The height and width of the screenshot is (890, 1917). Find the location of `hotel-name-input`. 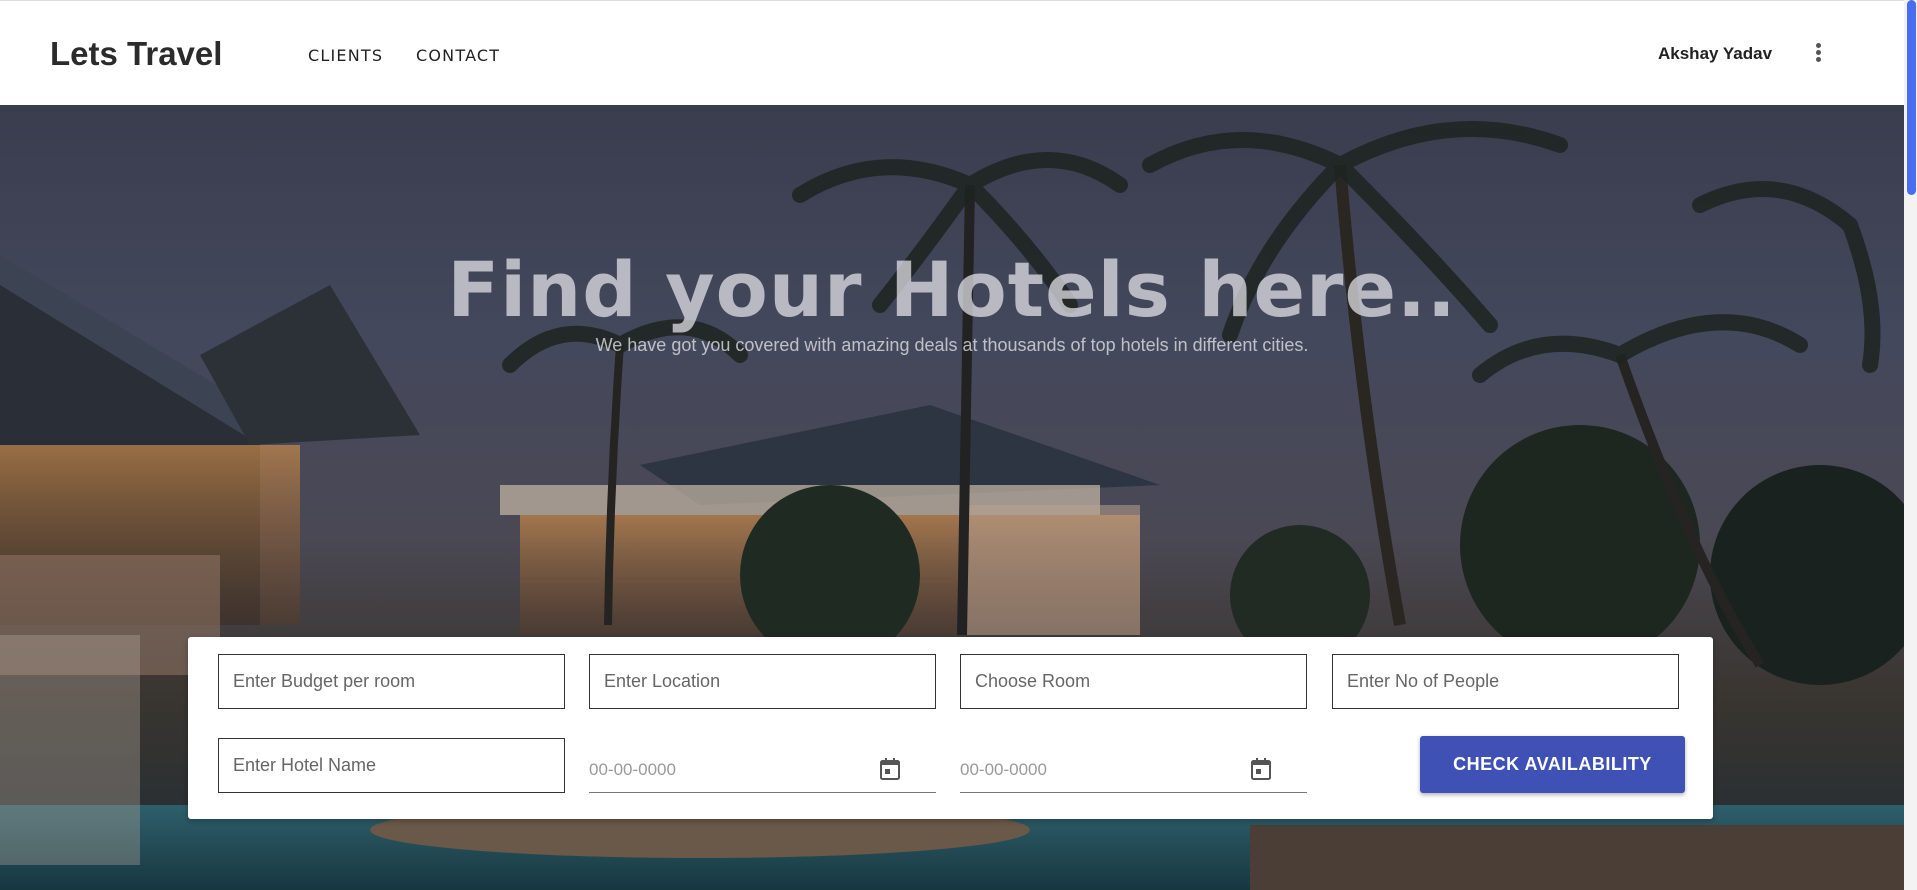

hotel-name-input is located at coordinates (391, 765).